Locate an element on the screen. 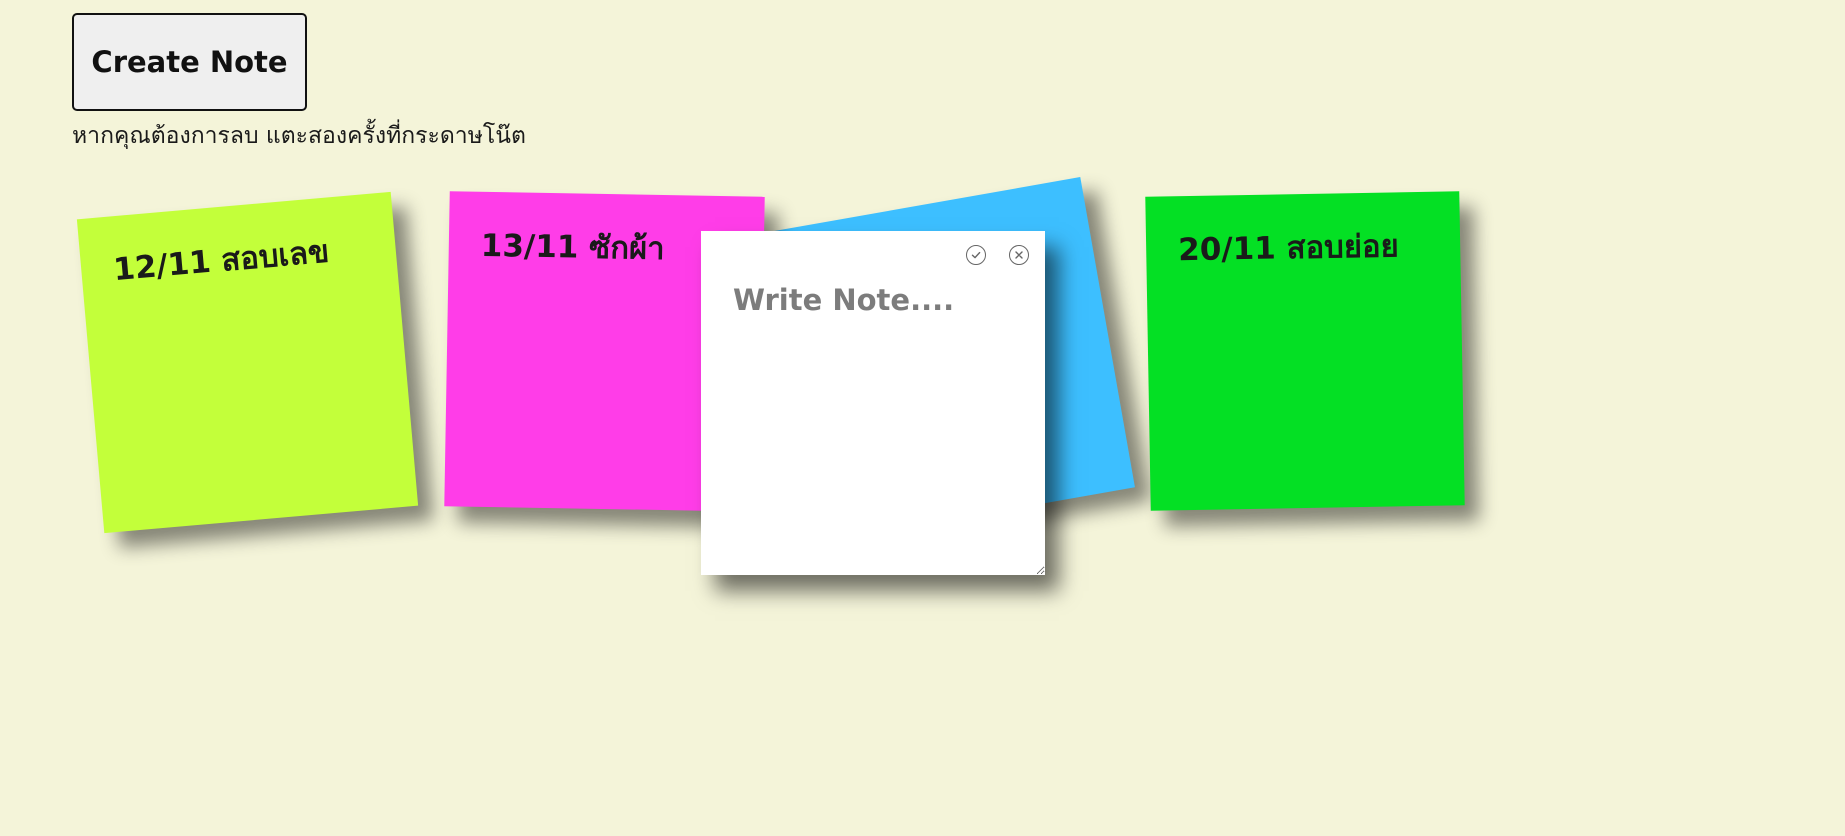  check-circle-icon is located at coordinates (976, 255).